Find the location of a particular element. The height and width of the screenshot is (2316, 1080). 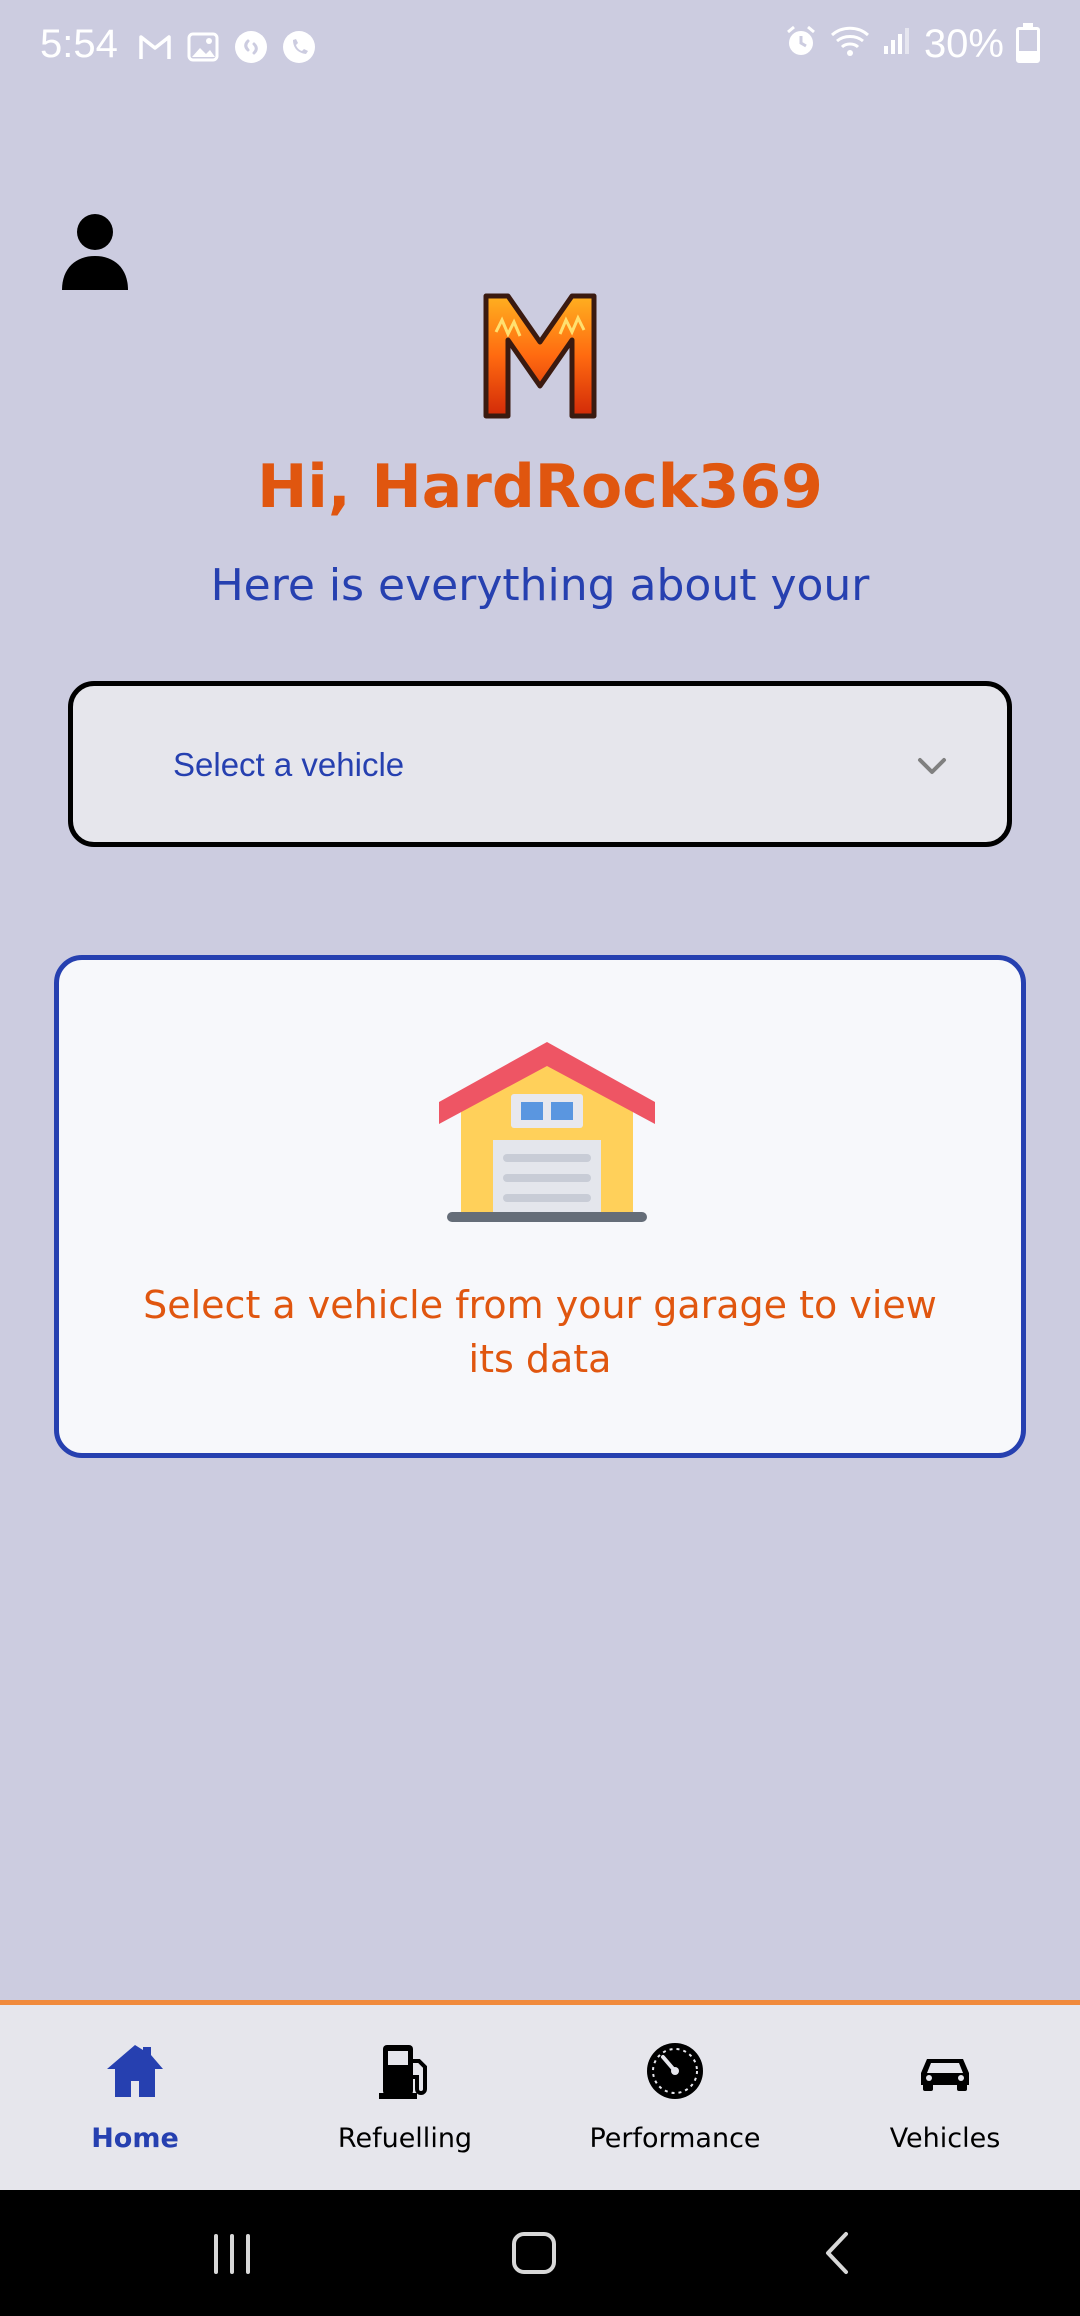

fuel-pump-icon is located at coordinates (403, 2072).